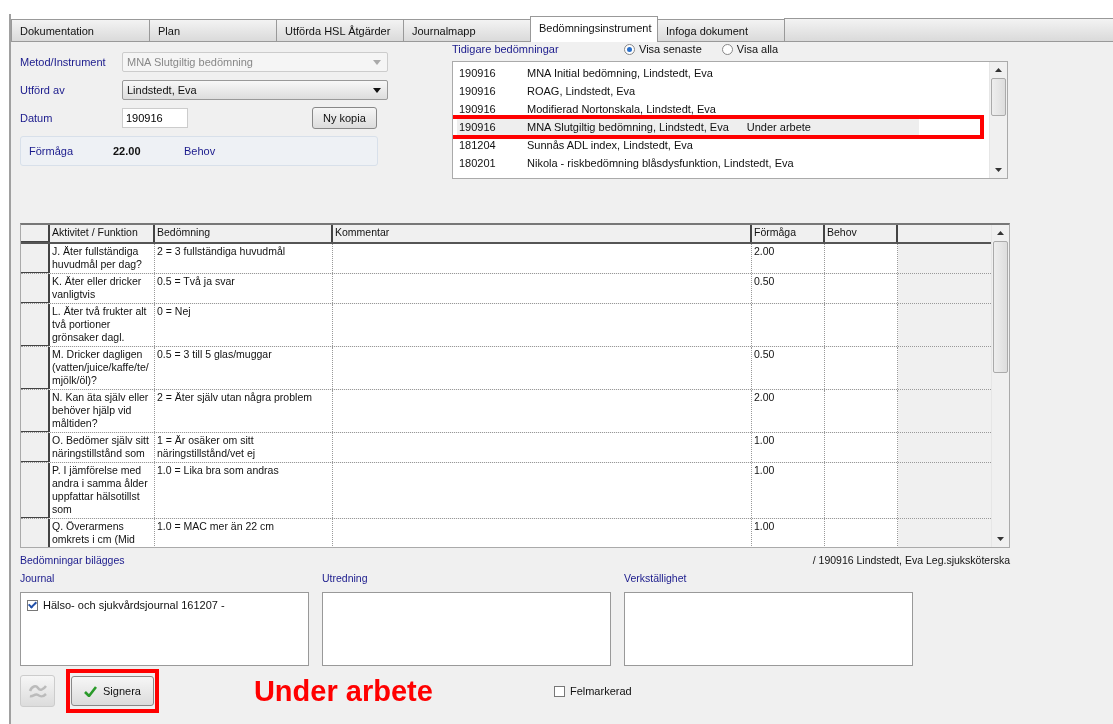 Image resolution: width=1113 pixels, height=724 pixels. What do you see at coordinates (688, 145) in the screenshot?
I see `list-item: 181204 Sunnås ADL index, Lindstedt, Eva` at bounding box center [688, 145].